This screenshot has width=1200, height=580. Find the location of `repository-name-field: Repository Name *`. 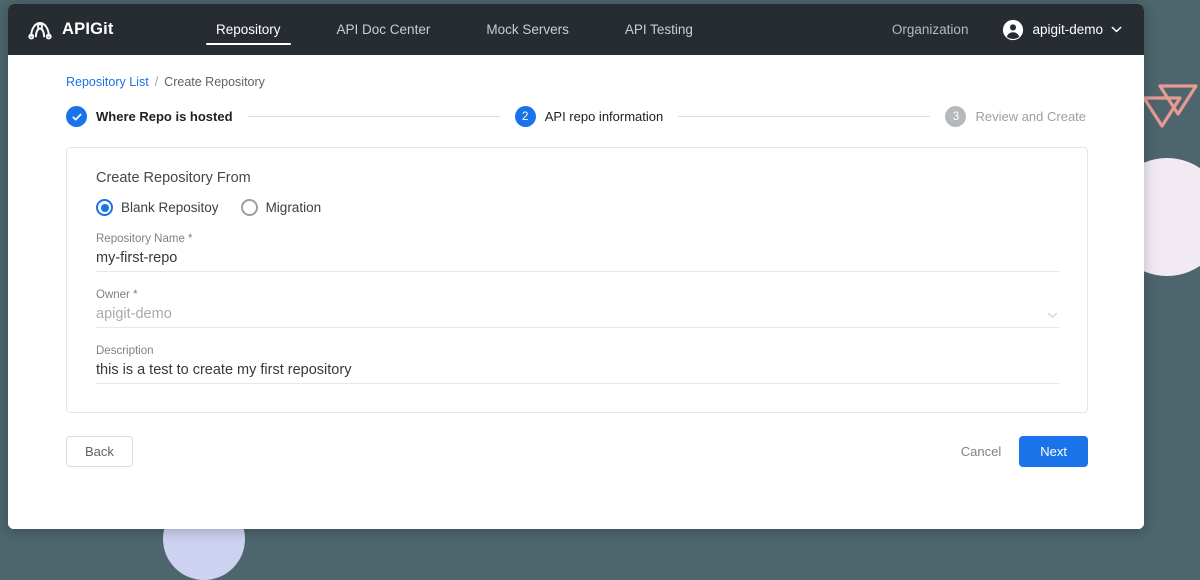

repository-name-field: Repository Name * is located at coordinates (578, 252).